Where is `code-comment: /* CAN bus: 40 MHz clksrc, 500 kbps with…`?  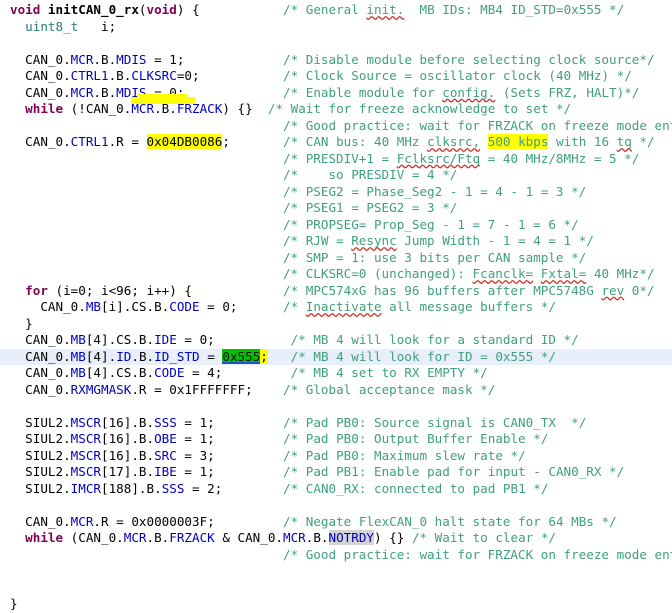
code-comment: /* CAN bus: 40 MHz clksrc, 500 kbps with… is located at coordinates (469, 141).